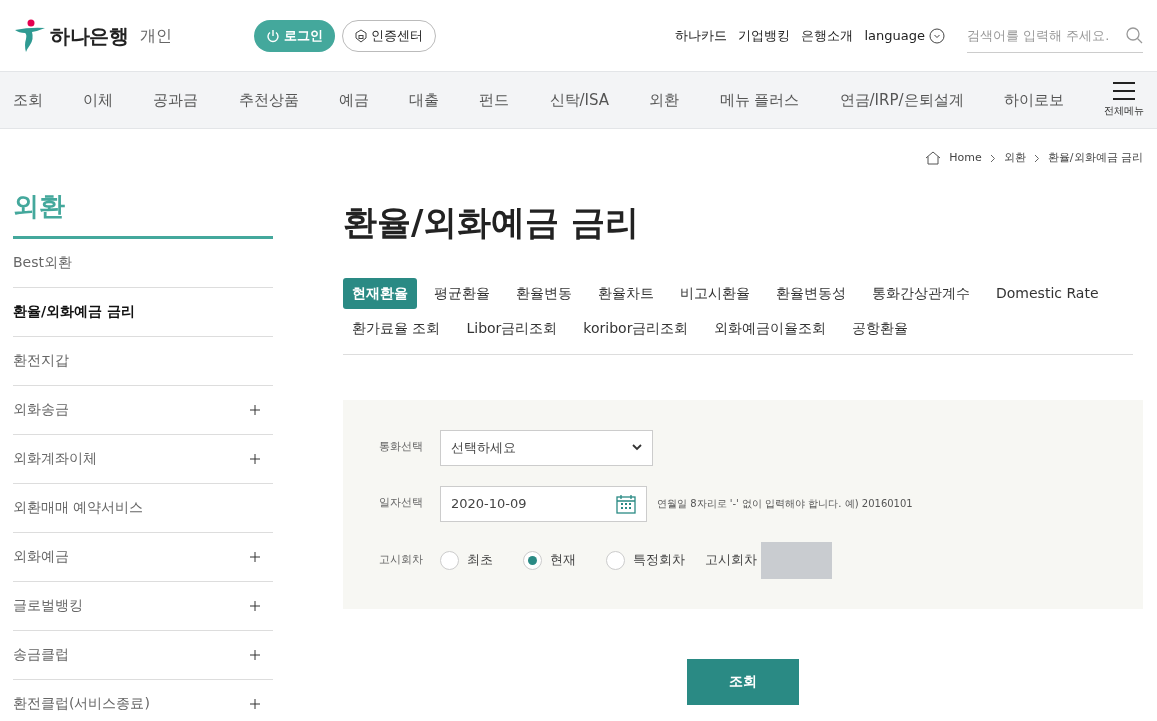  I want to click on logo-icon, so click(30, 35).